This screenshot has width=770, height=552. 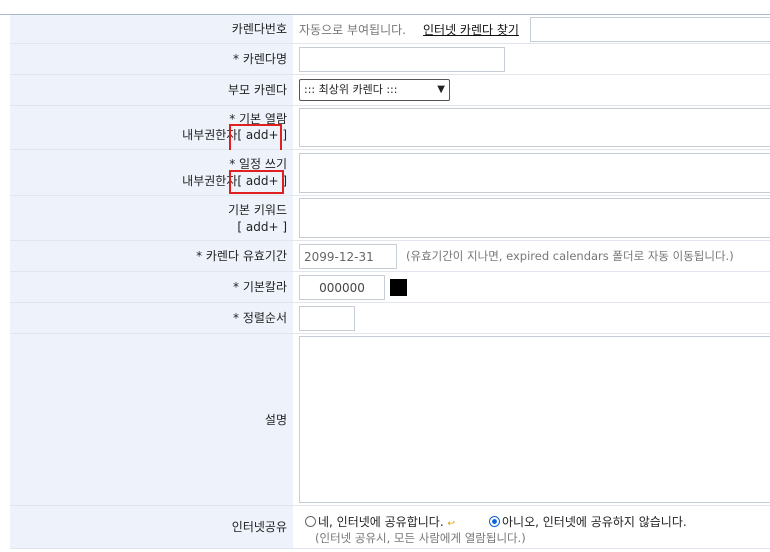 What do you see at coordinates (327, 318) in the screenshot?
I see `sort-order-input` at bounding box center [327, 318].